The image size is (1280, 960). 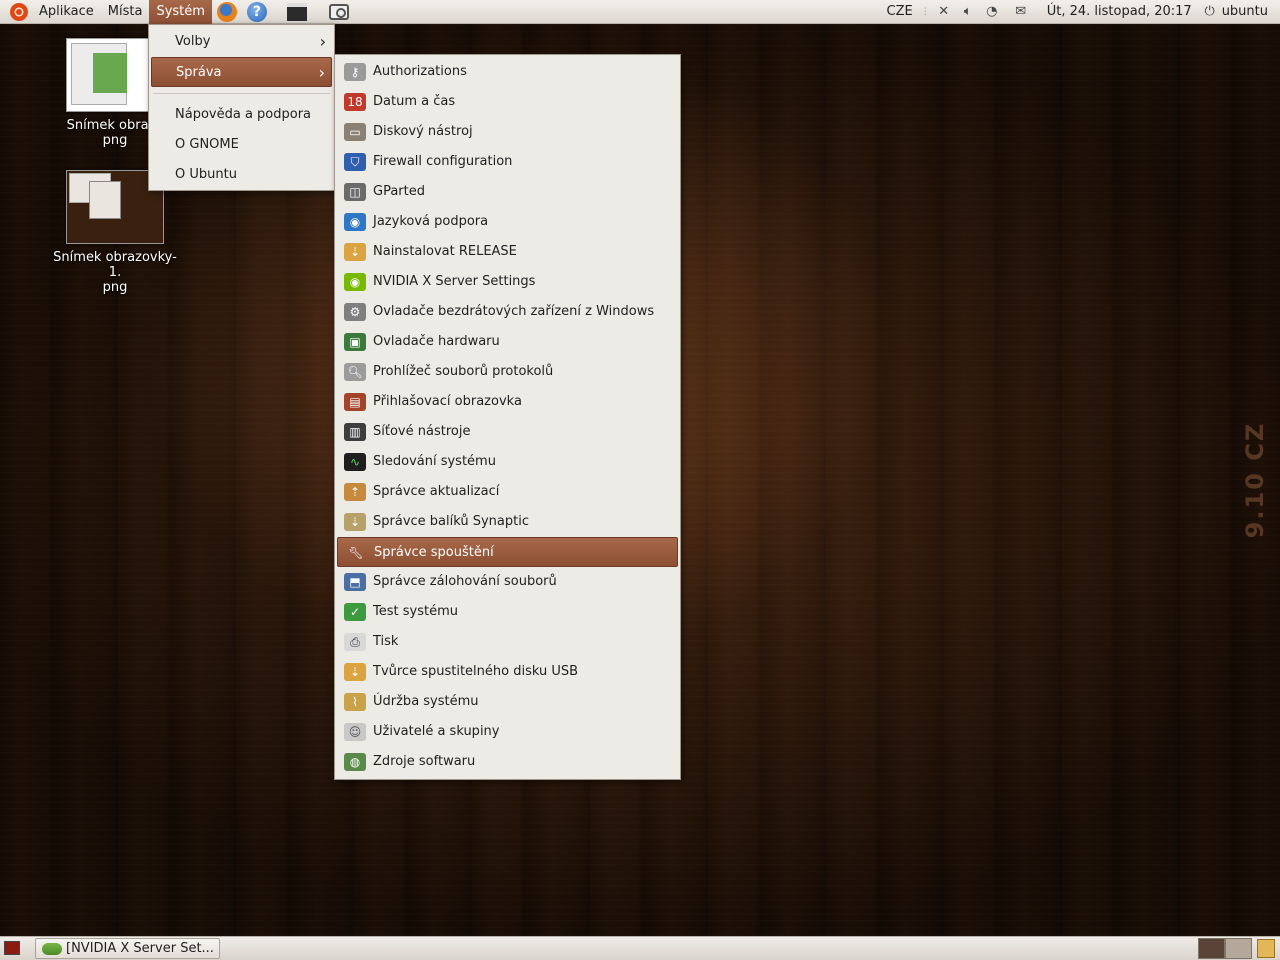 What do you see at coordinates (422, 431) in the screenshot?
I see `menu-item-label: Síťové nástroje` at bounding box center [422, 431].